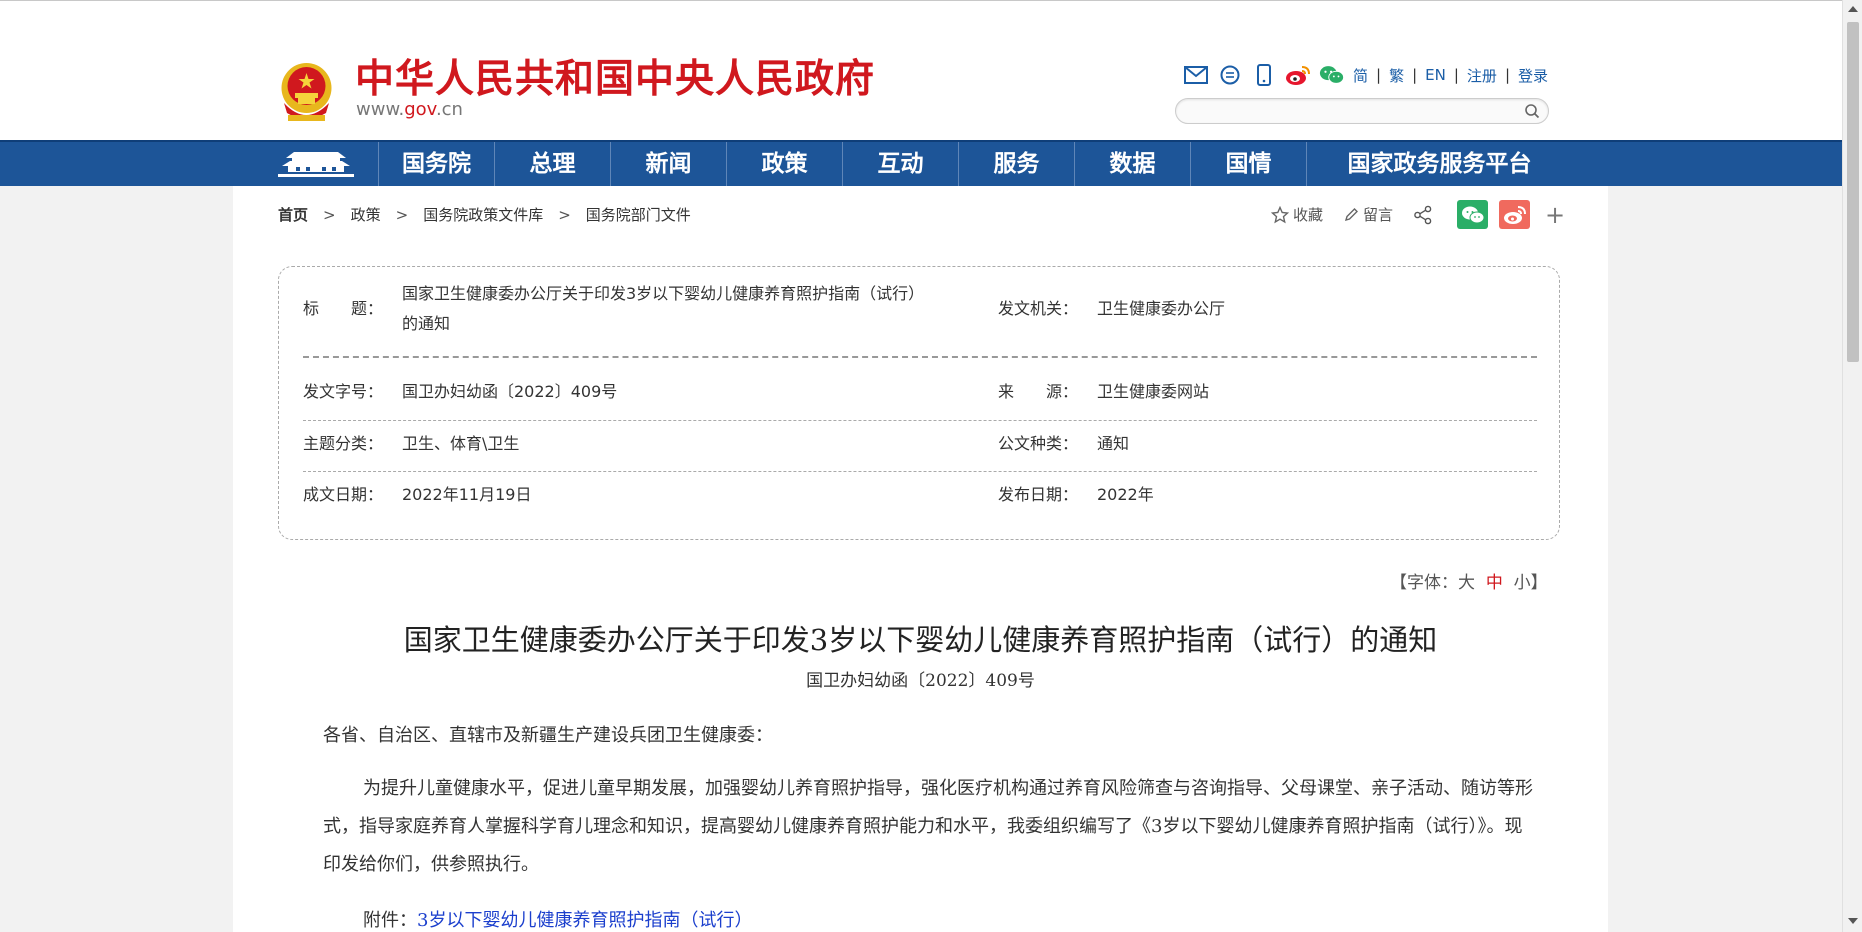 The width and height of the screenshot is (1862, 932). Describe the element at coordinates (1424, 583) in the screenshot. I see `font-size-prefix: 【字体：` at that location.